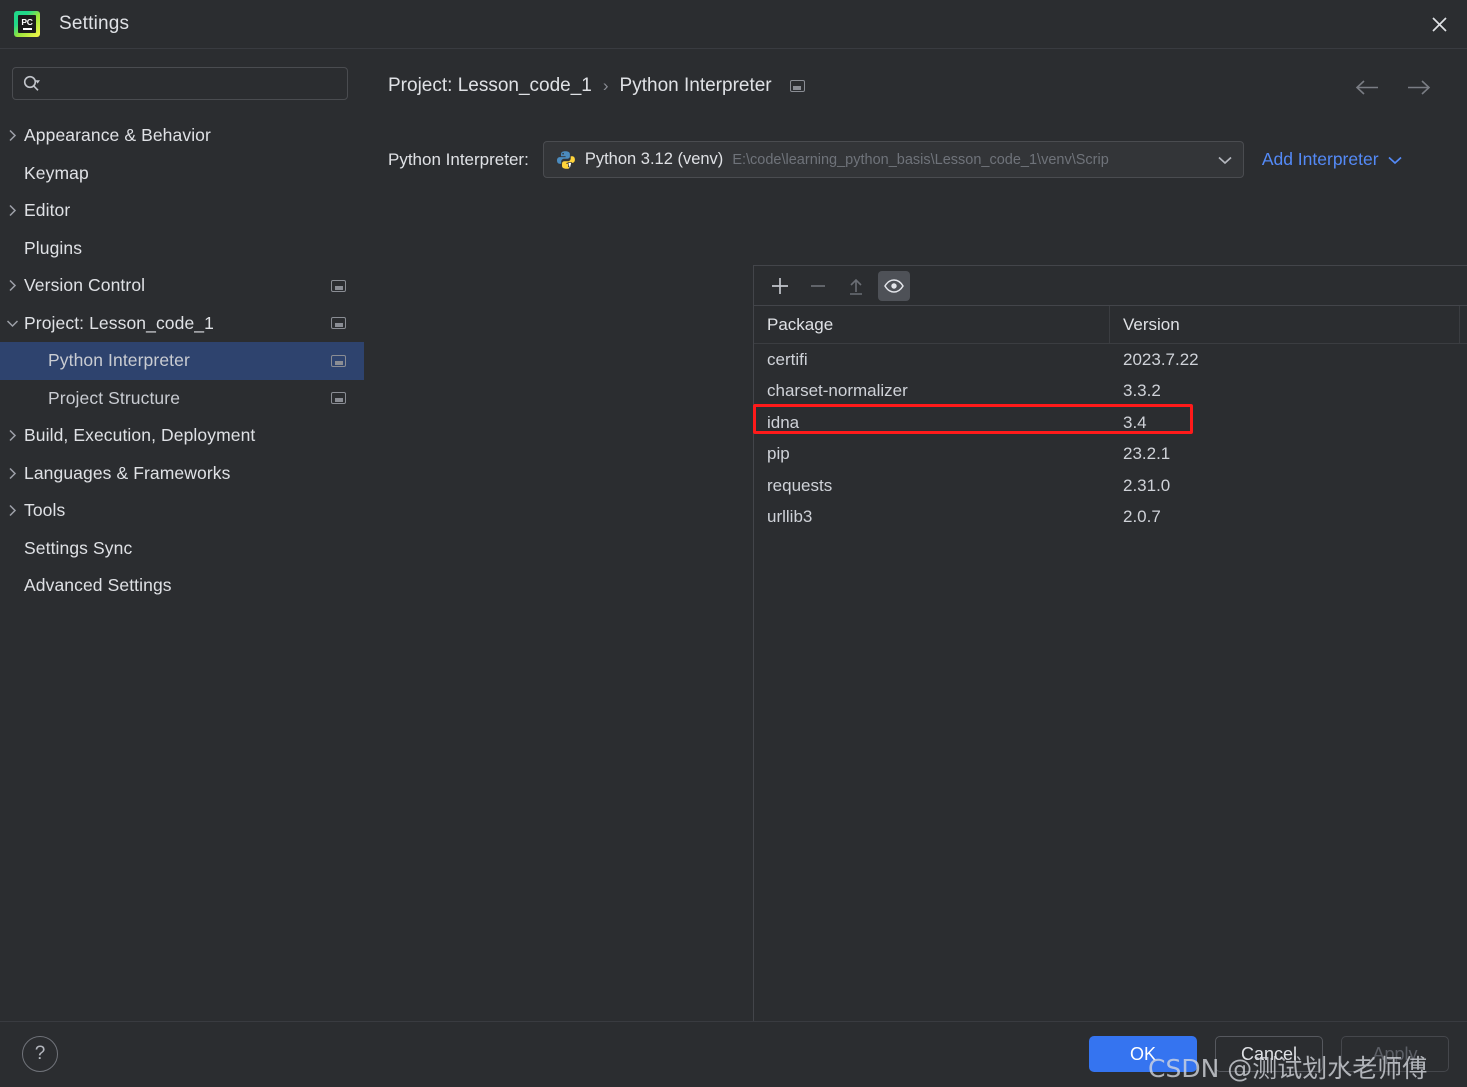  Describe the element at coordinates (837, 391) in the screenshot. I see `cell-package: charset-normalizer` at that location.